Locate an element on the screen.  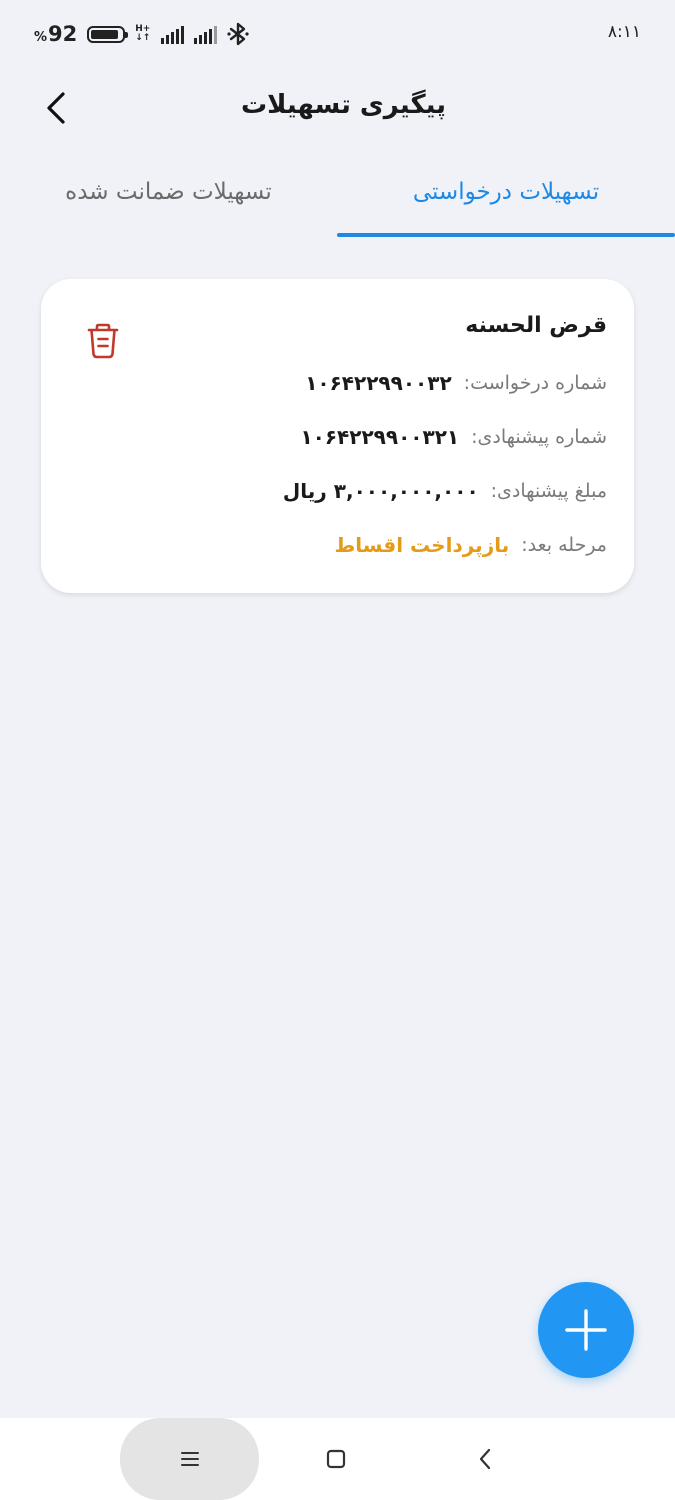
add-request-button is located at coordinates (586, 1330).